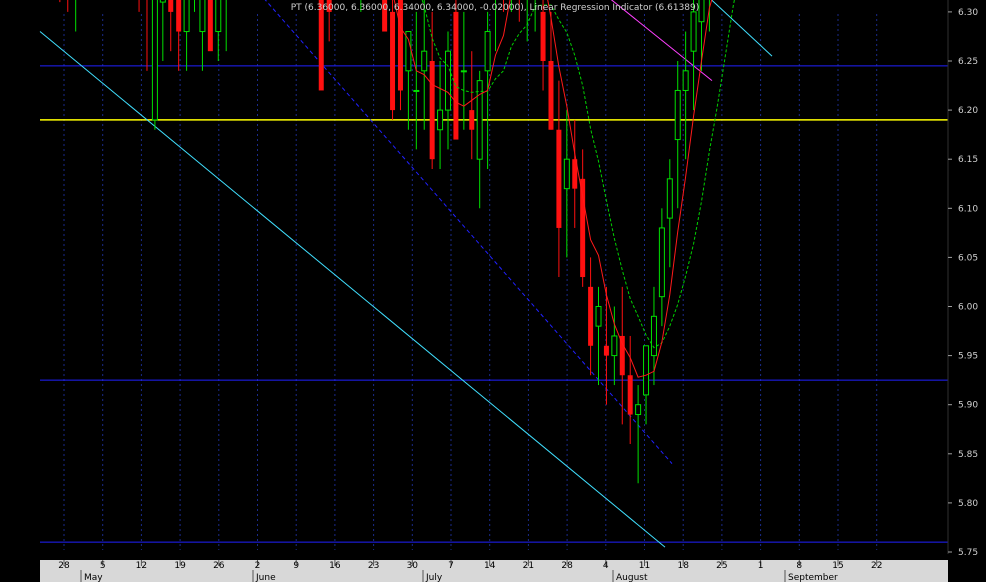 The image size is (986, 582). I want to click on month-label: August, so click(632, 577).